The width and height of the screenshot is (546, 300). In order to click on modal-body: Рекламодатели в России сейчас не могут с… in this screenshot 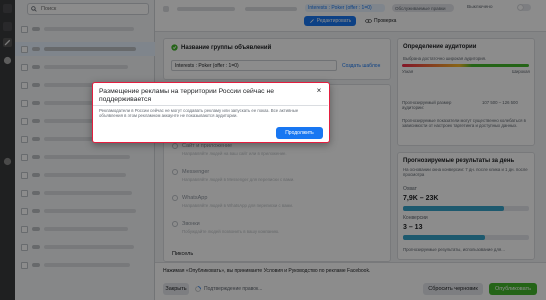, I will do `click(199, 113)`.